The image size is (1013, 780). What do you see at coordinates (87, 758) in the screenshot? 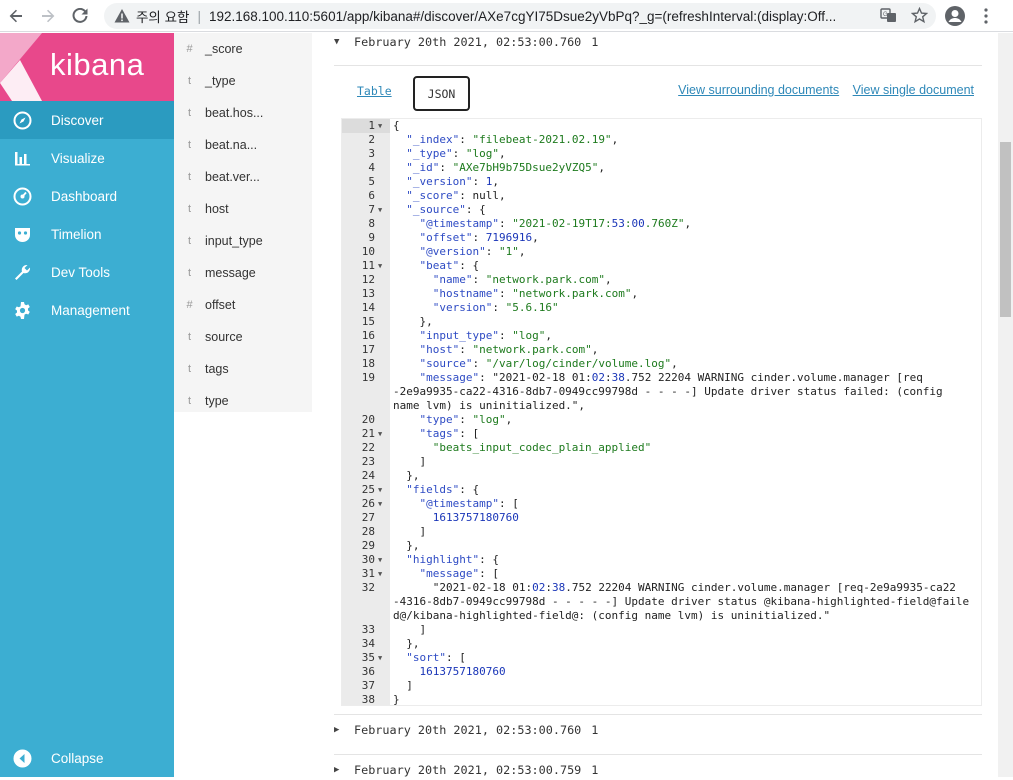
I see `collapse-button: Collapse` at bounding box center [87, 758].